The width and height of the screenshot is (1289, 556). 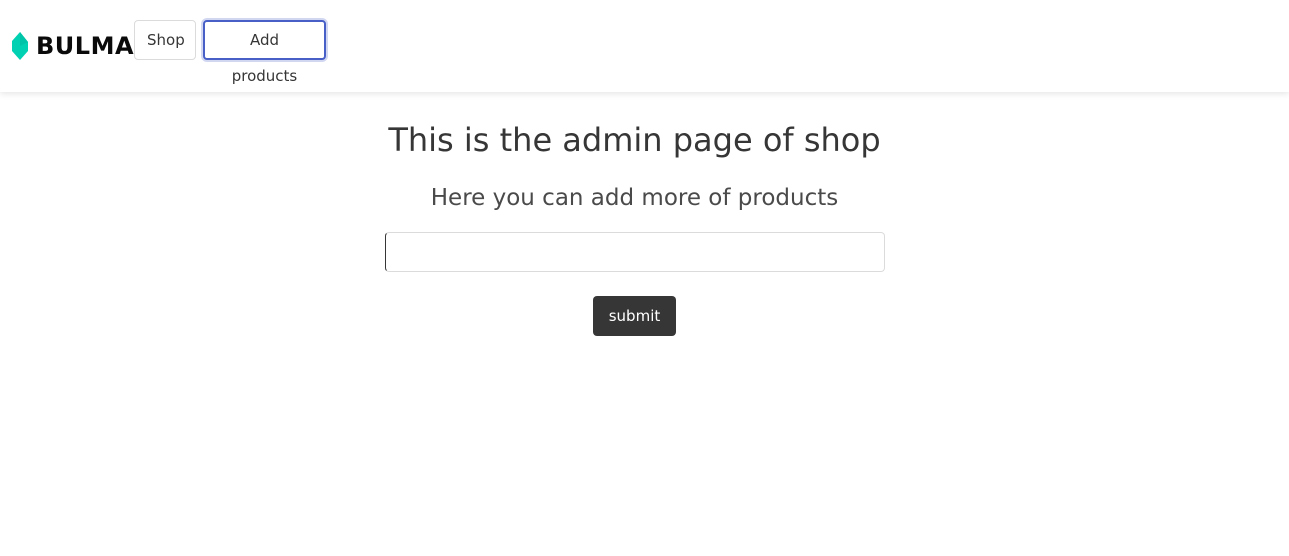 I want to click on brand-name: BULMA, so click(x=85, y=46).